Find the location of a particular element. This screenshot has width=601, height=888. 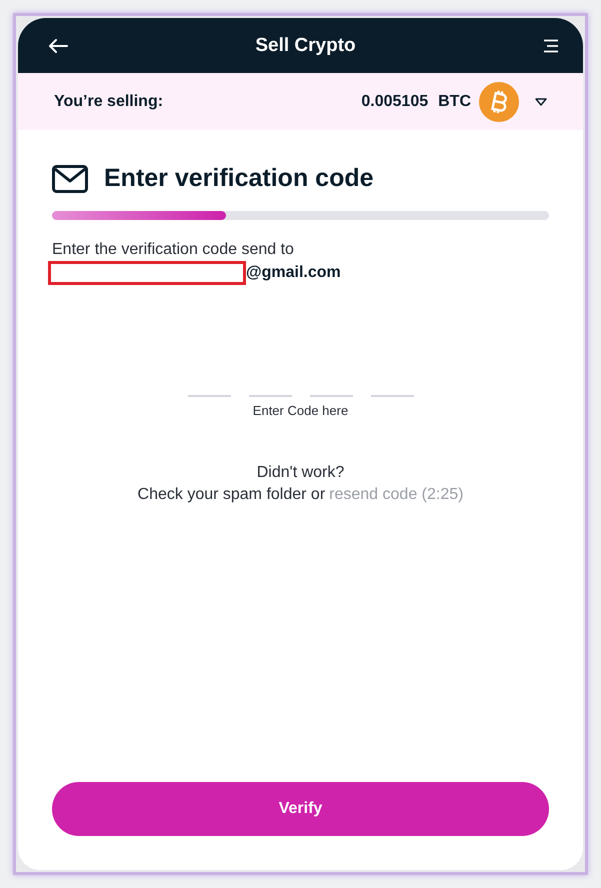

menu-icon is located at coordinates (551, 45).